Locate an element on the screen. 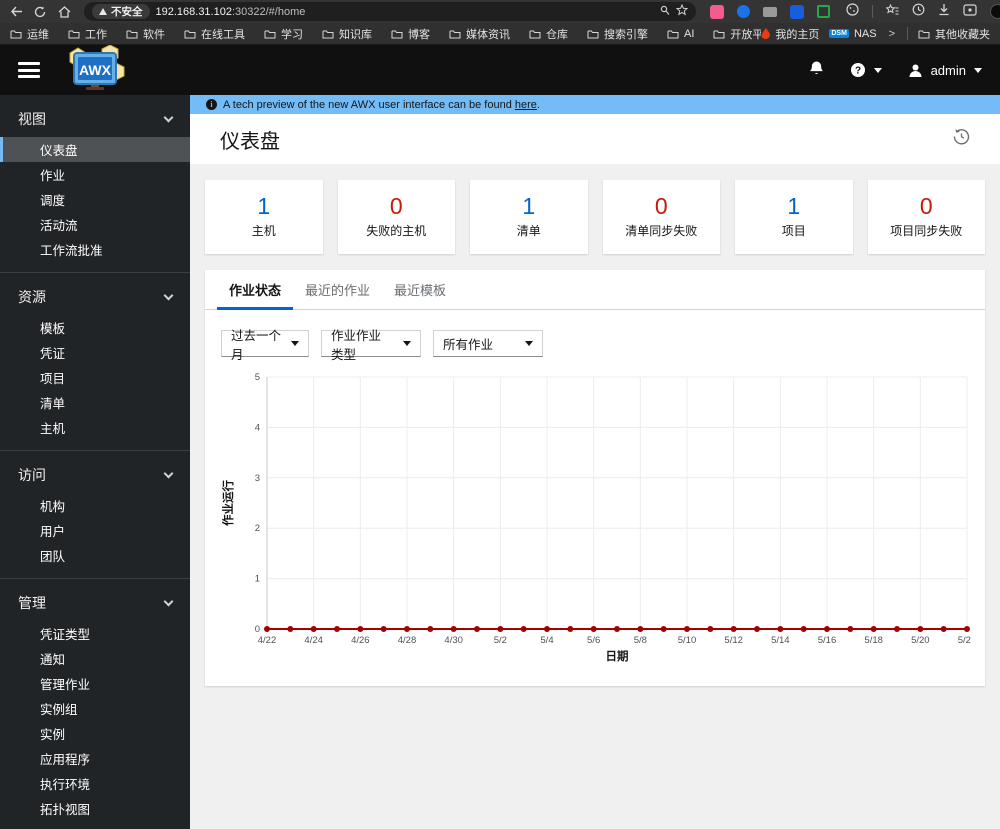  stat-card: 1 主机 is located at coordinates (264, 217).